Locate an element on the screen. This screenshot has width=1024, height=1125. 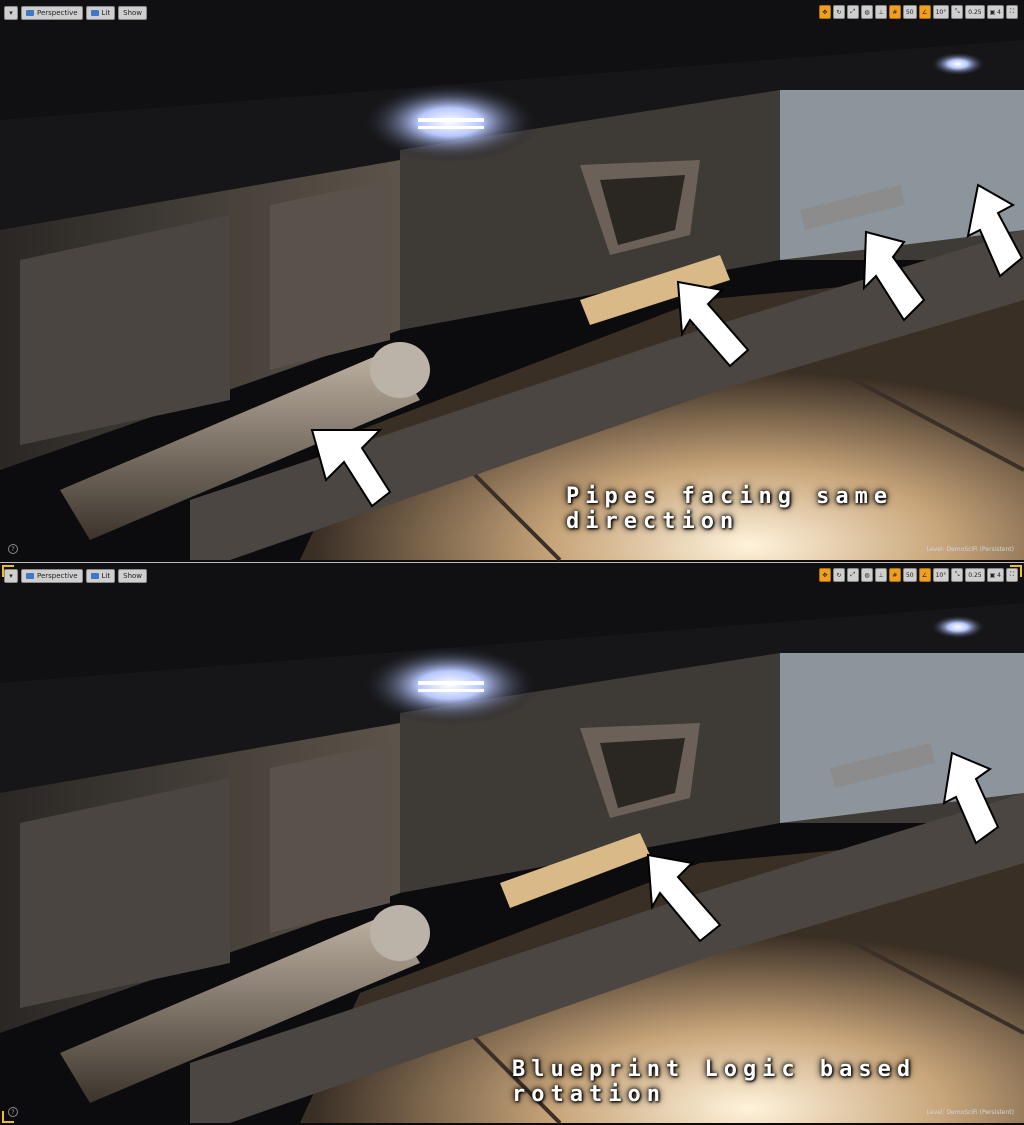
help-icon: ? is located at coordinates (13, 549).